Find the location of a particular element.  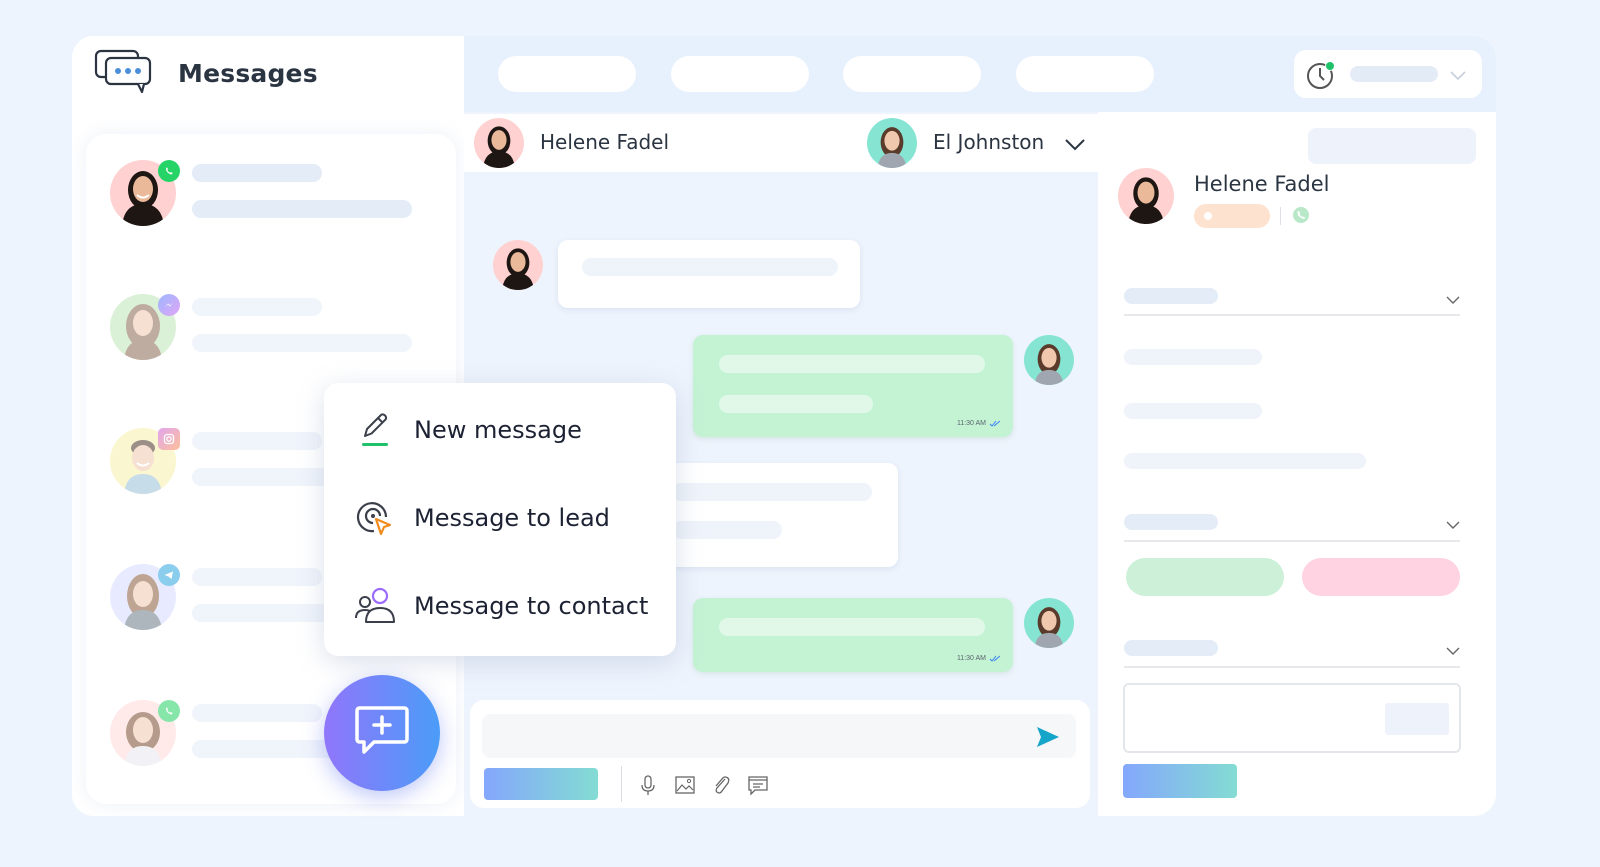

paperclip-icon is located at coordinates (721, 785).